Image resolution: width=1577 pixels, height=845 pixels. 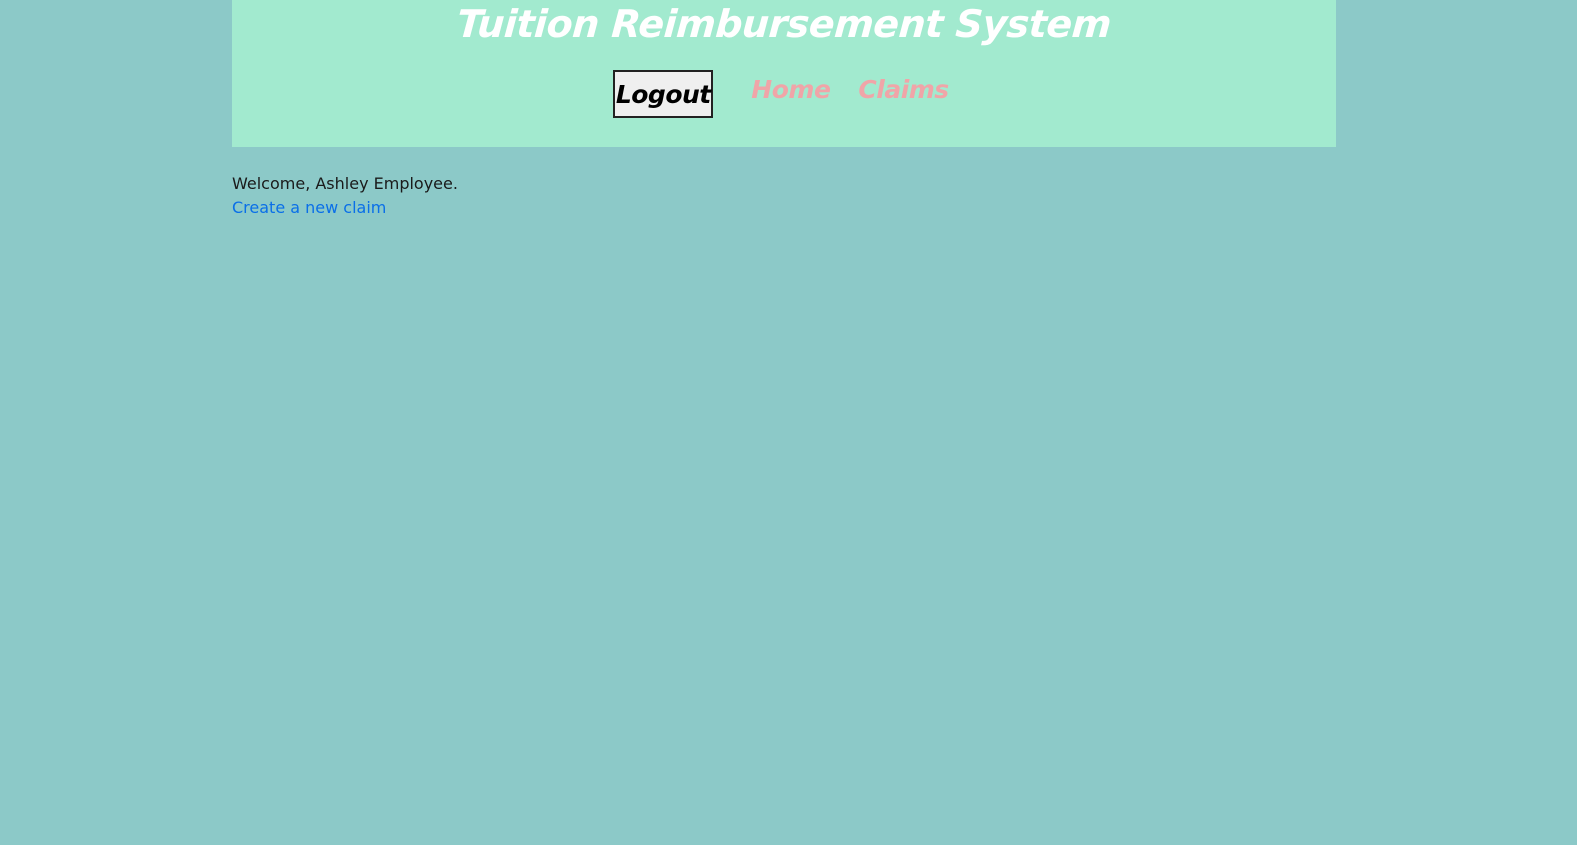 I want to click on create-claim-link: Create a new claim, so click(x=309, y=208).